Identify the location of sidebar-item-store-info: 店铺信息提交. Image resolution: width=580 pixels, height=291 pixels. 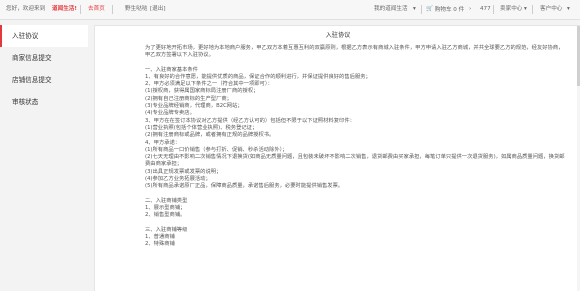
(44, 80).